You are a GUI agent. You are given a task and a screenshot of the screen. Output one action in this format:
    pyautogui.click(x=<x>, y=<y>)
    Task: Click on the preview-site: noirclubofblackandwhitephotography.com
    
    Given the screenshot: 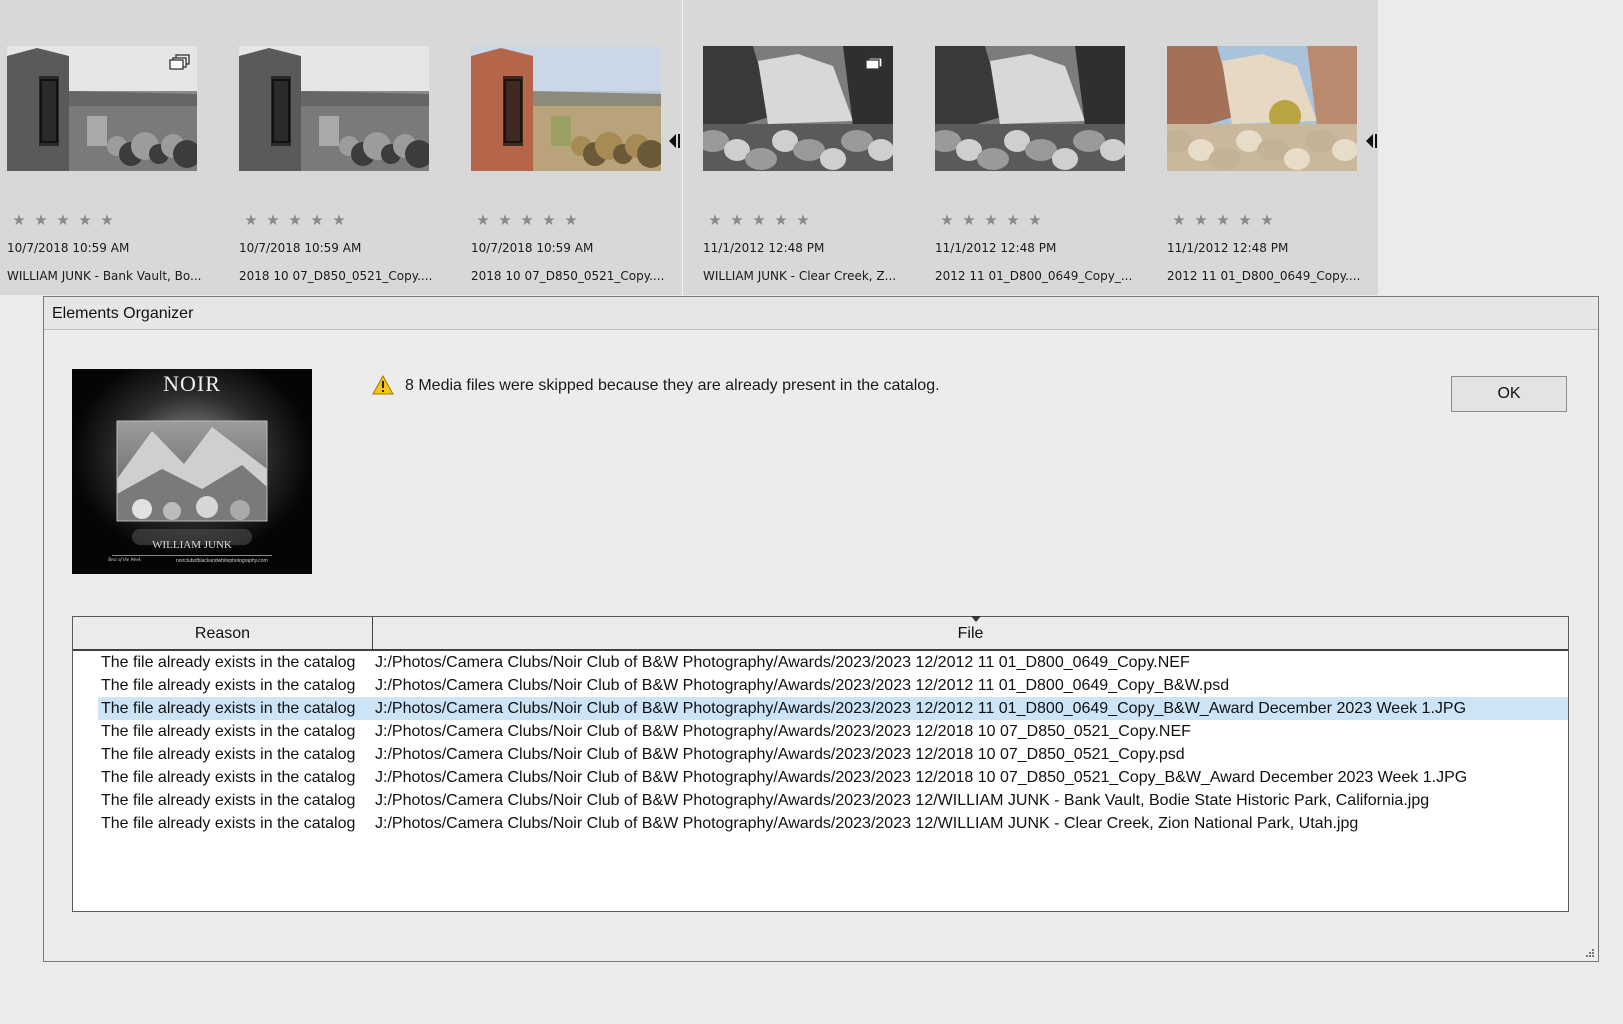 What is the action you would take?
    pyautogui.click(x=222, y=561)
    